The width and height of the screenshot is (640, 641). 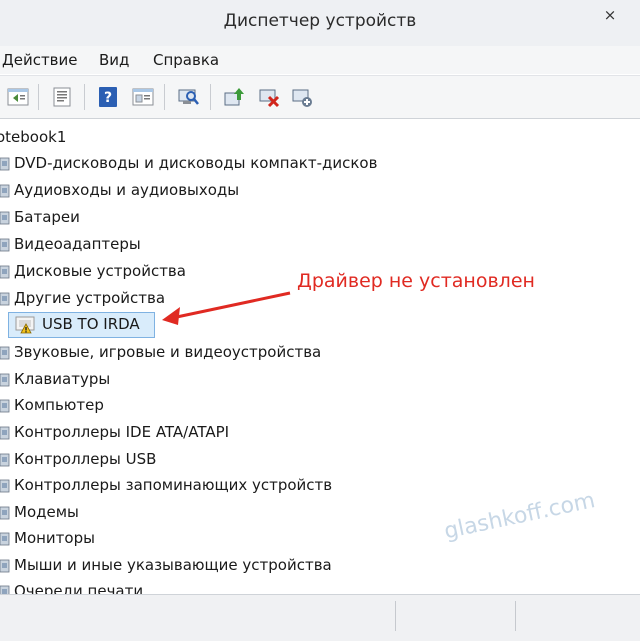 I want to click on unknown-device-warning-icon, so click(x=25, y=325).